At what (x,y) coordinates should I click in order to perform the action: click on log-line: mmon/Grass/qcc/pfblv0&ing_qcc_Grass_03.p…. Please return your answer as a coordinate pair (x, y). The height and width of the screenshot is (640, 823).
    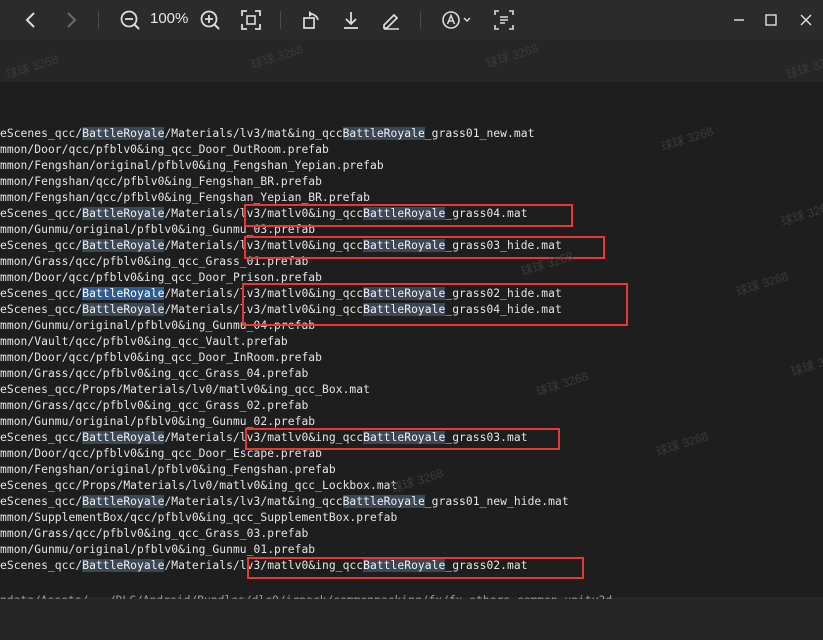
    Looking at the image, I should click on (154, 534).